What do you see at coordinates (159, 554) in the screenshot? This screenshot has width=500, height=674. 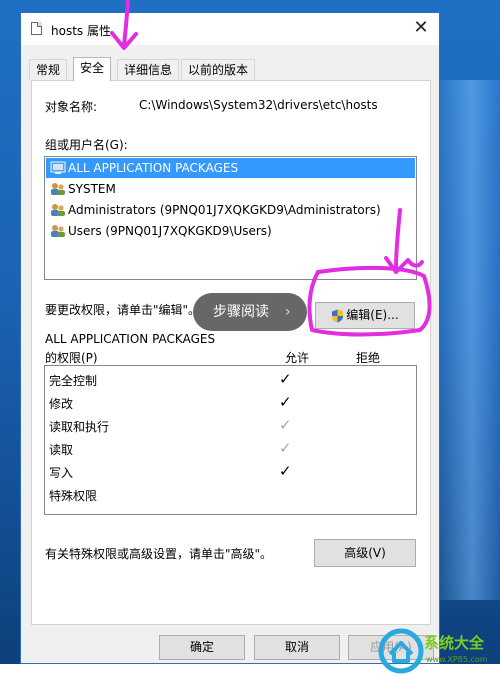 I see `advanced-hint: 有关特殊权限或高级设置，请单击"高级"。` at bounding box center [159, 554].